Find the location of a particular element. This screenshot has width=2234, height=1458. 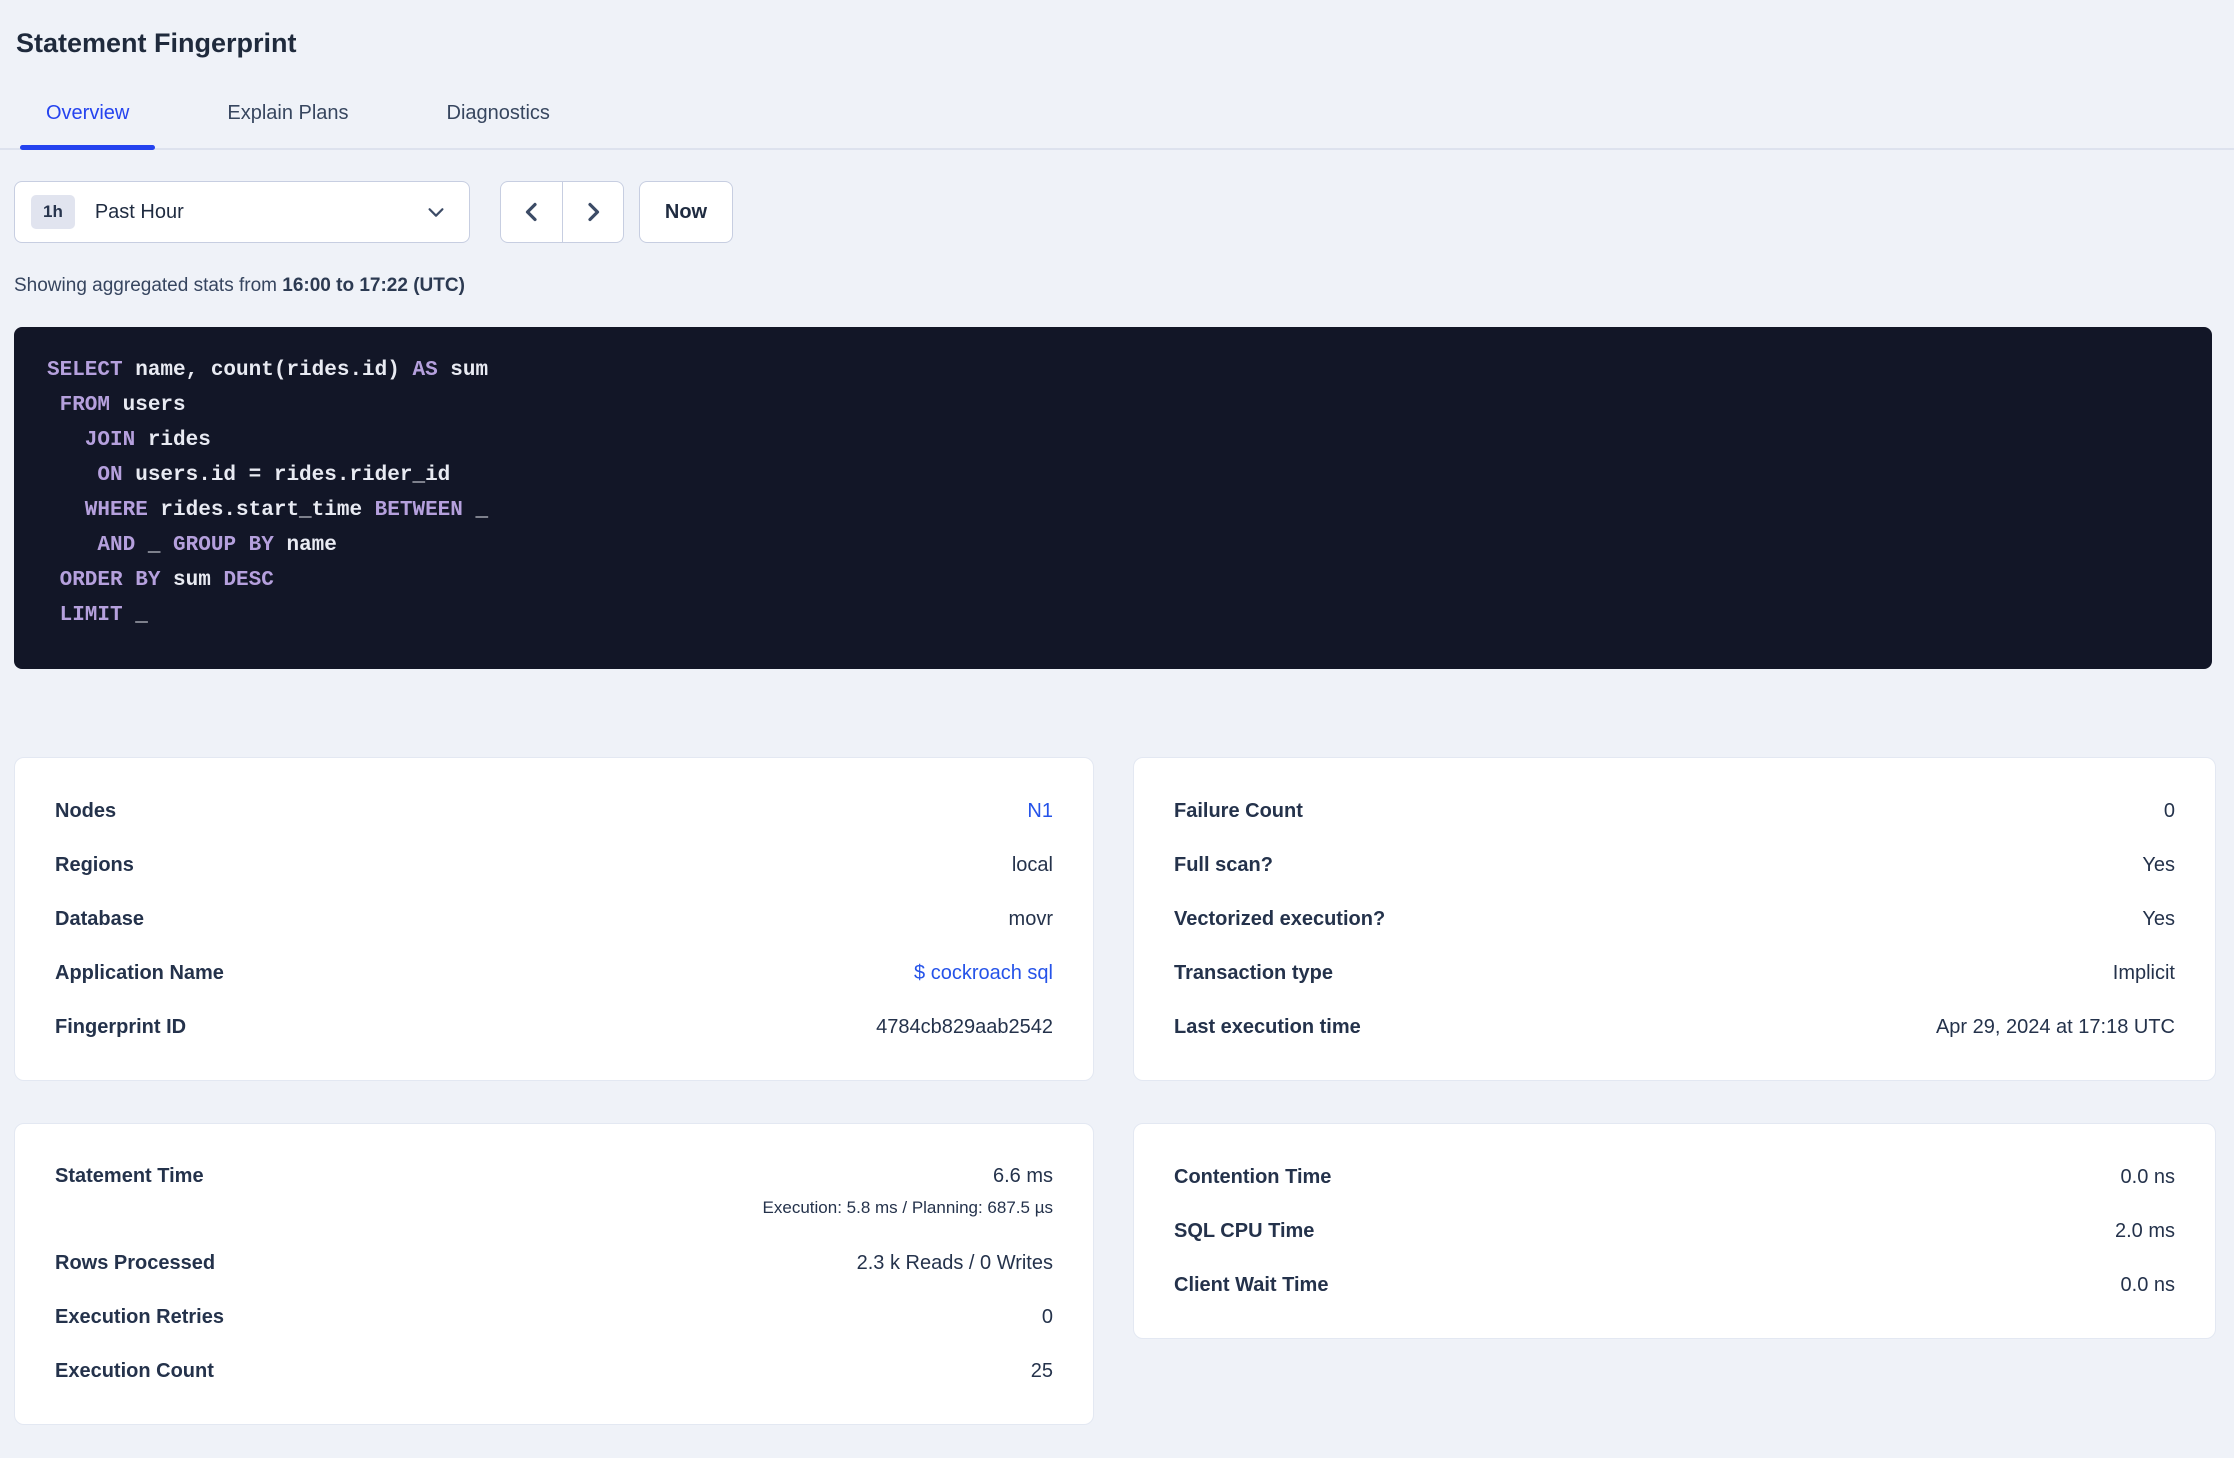

next-time-range-button is located at coordinates (592, 212).